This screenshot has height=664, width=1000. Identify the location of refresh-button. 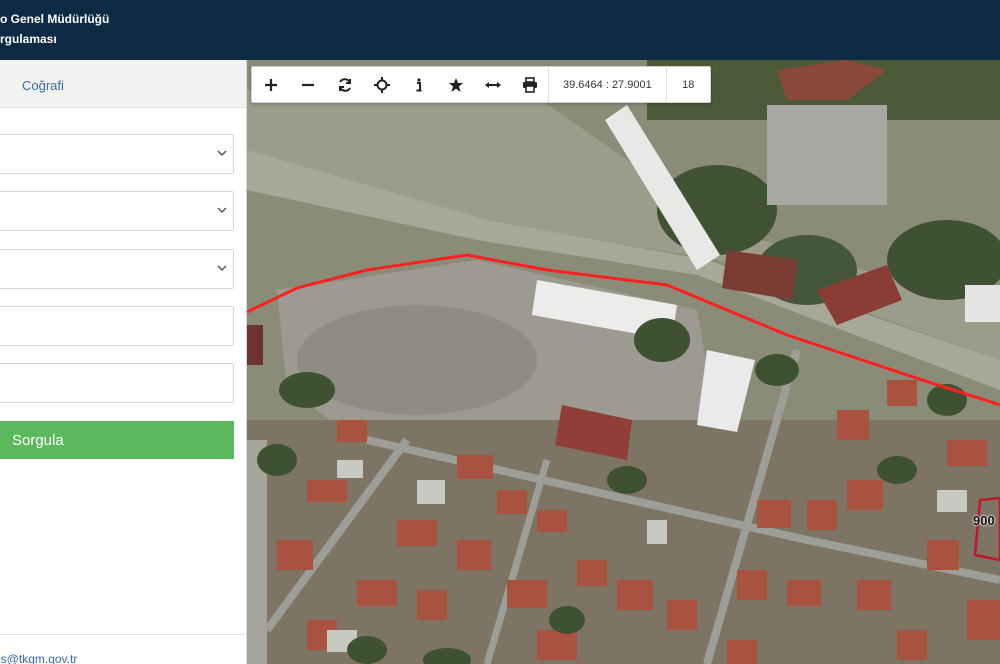
(344, 84).